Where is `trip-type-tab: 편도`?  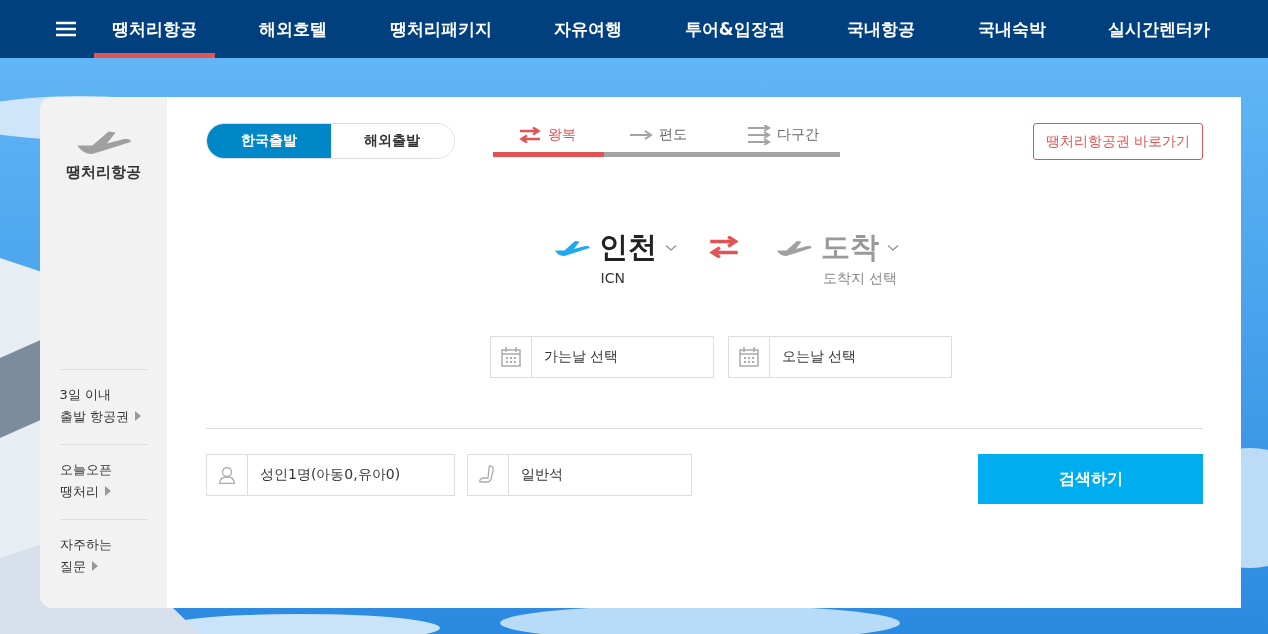
trip-type-tab: 편도 is located at coordinates (663, 139).